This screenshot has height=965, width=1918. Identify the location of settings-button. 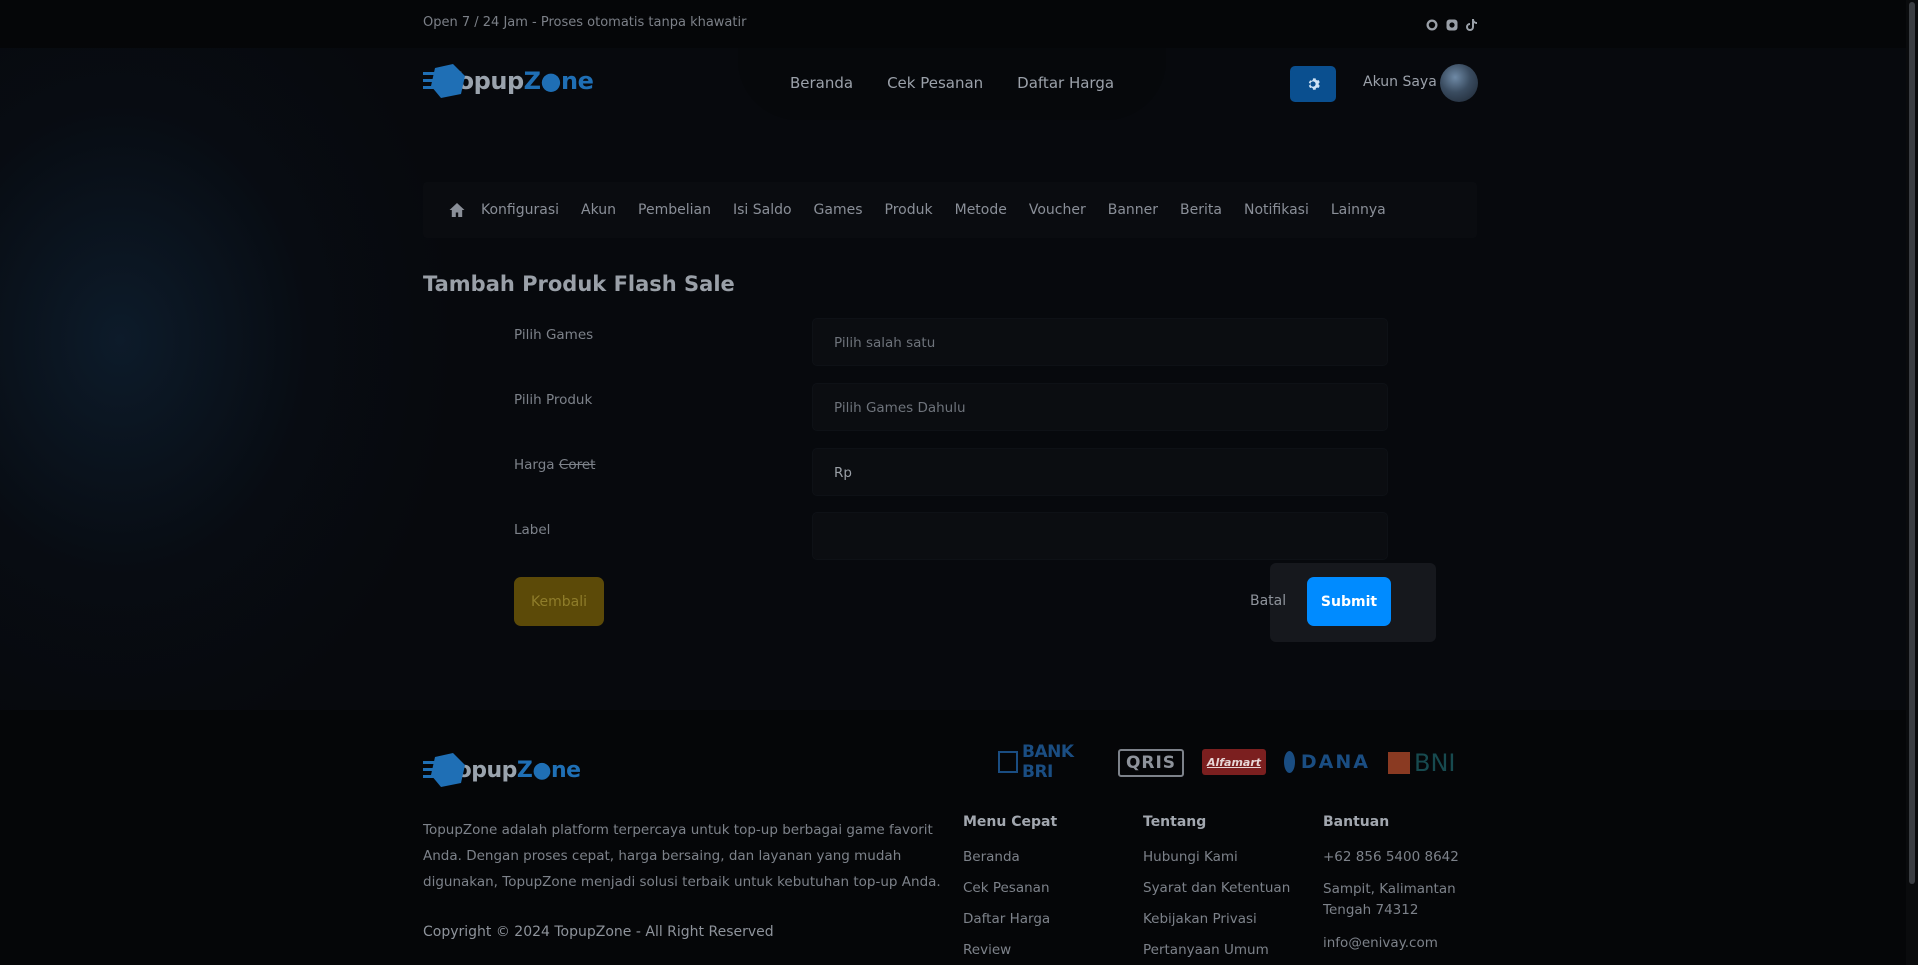
(1313, 84).